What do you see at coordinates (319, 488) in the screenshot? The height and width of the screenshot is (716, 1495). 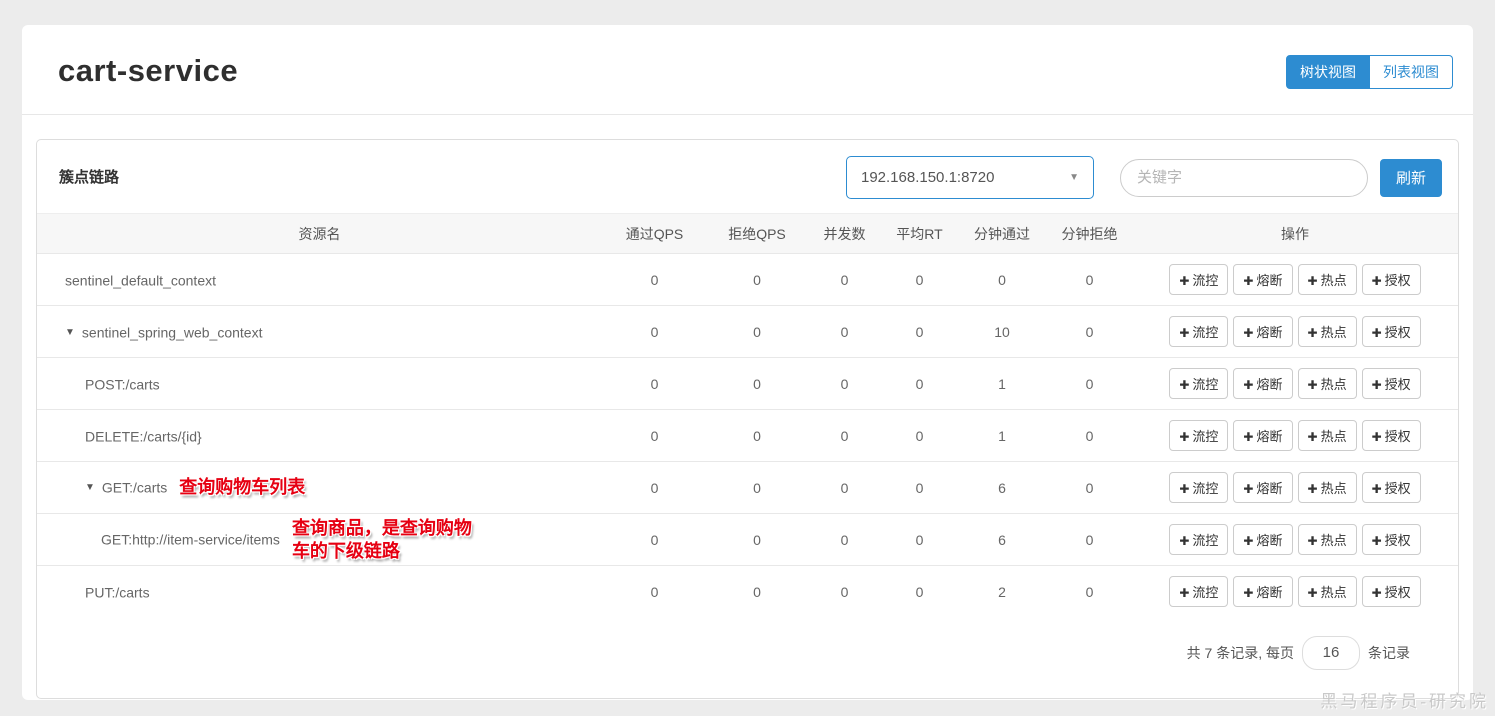 I see `resource-name-cell: ▼ GET:/carts 查询购物车列表` at bounding box center [319, 488].